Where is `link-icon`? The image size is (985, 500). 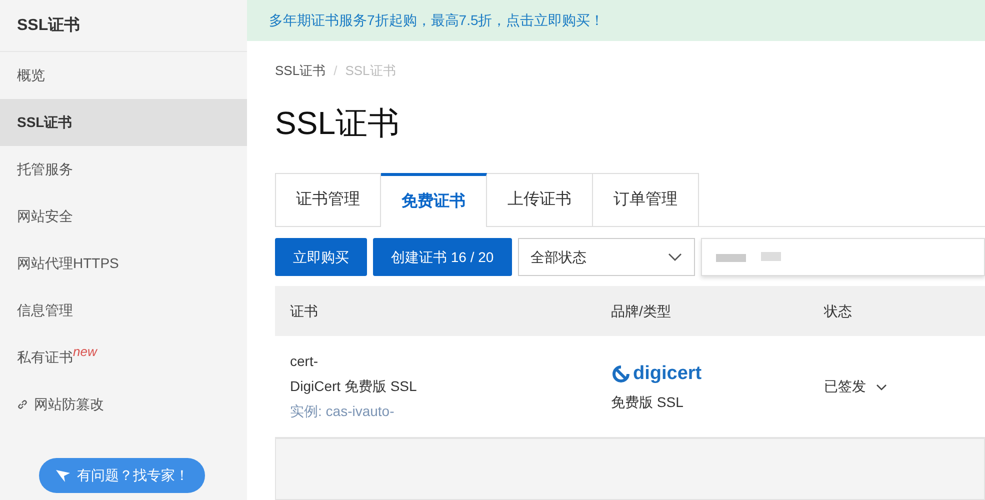 link-icon is located at coordinates (22, 404).